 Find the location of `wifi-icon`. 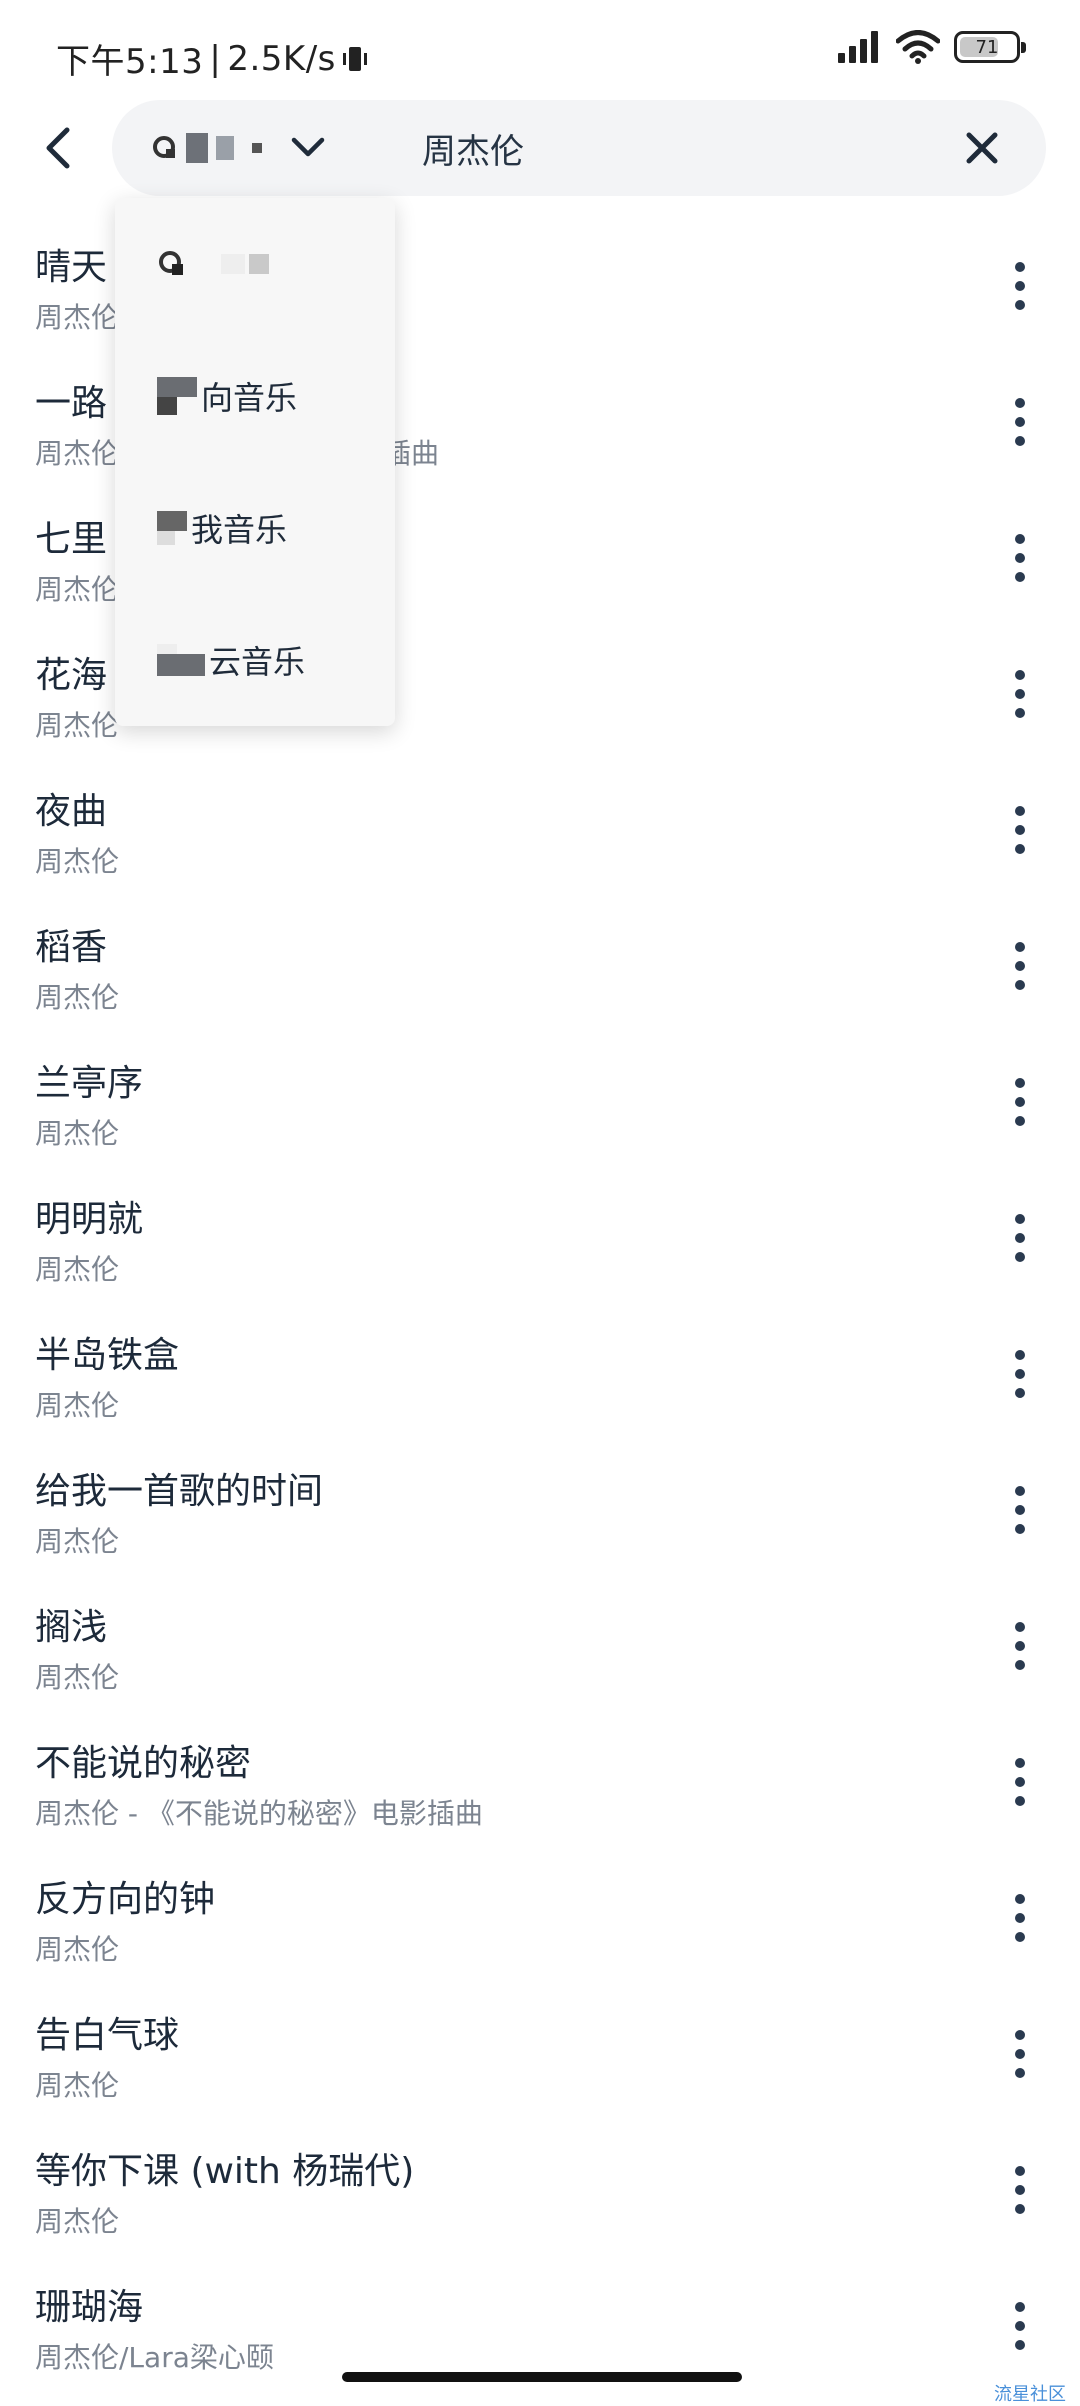

wifi-icon is located at coordinates (918, 47).